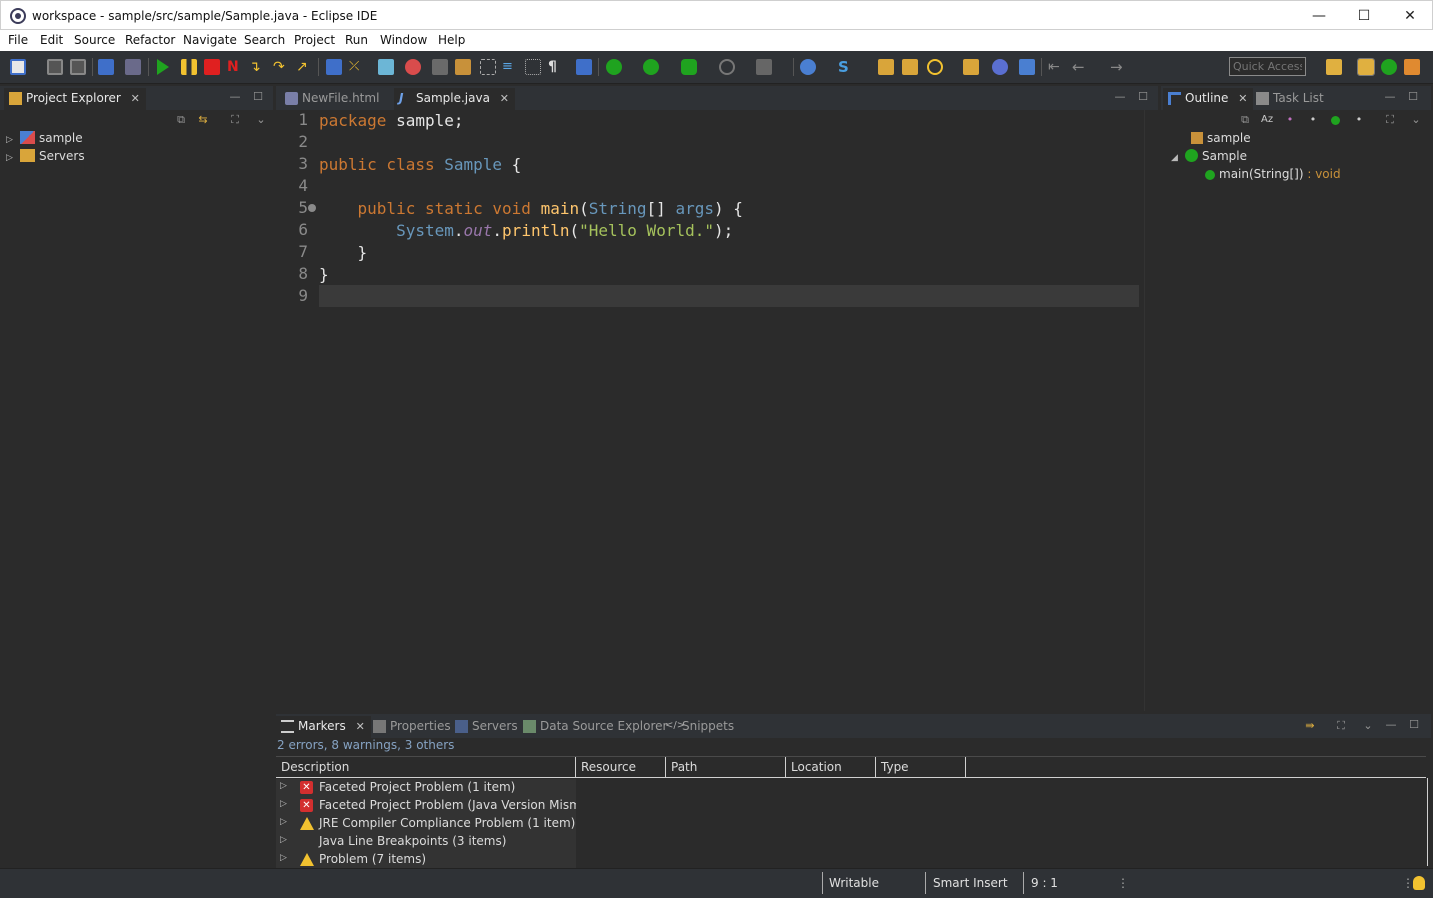  What do you see at coordinates (808, 67) in the screenshot?
I see `new-java-package-icon` at bounding box center [808, 67].